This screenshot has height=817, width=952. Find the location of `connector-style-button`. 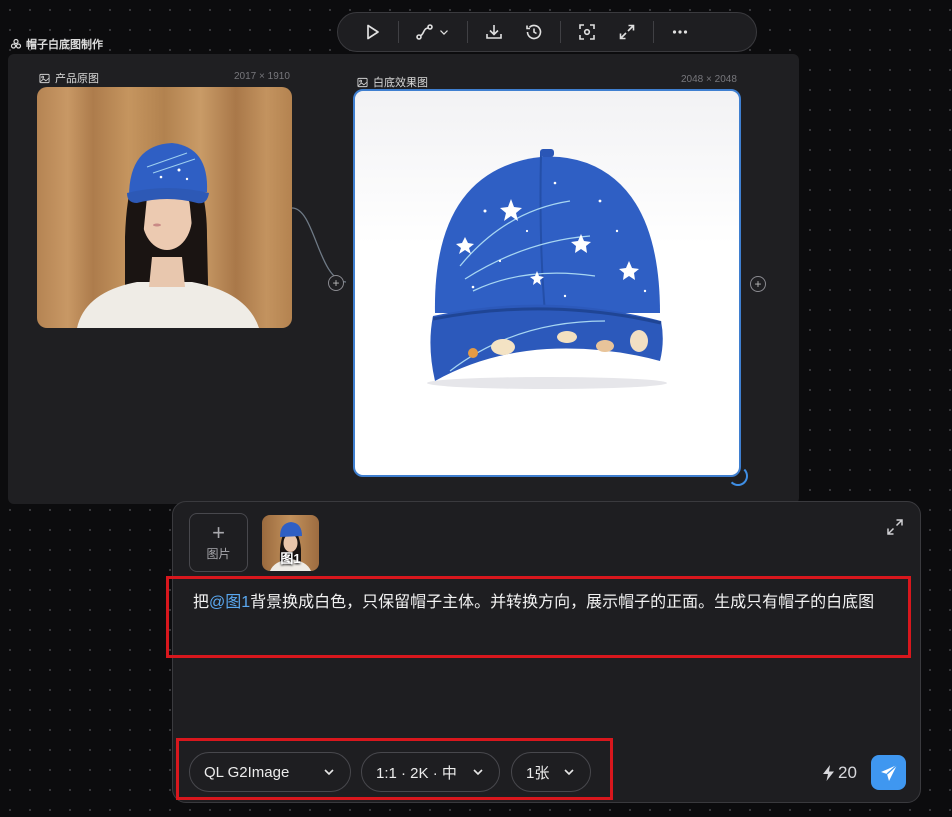

connector-style-button is located at coordinates (433, 32).